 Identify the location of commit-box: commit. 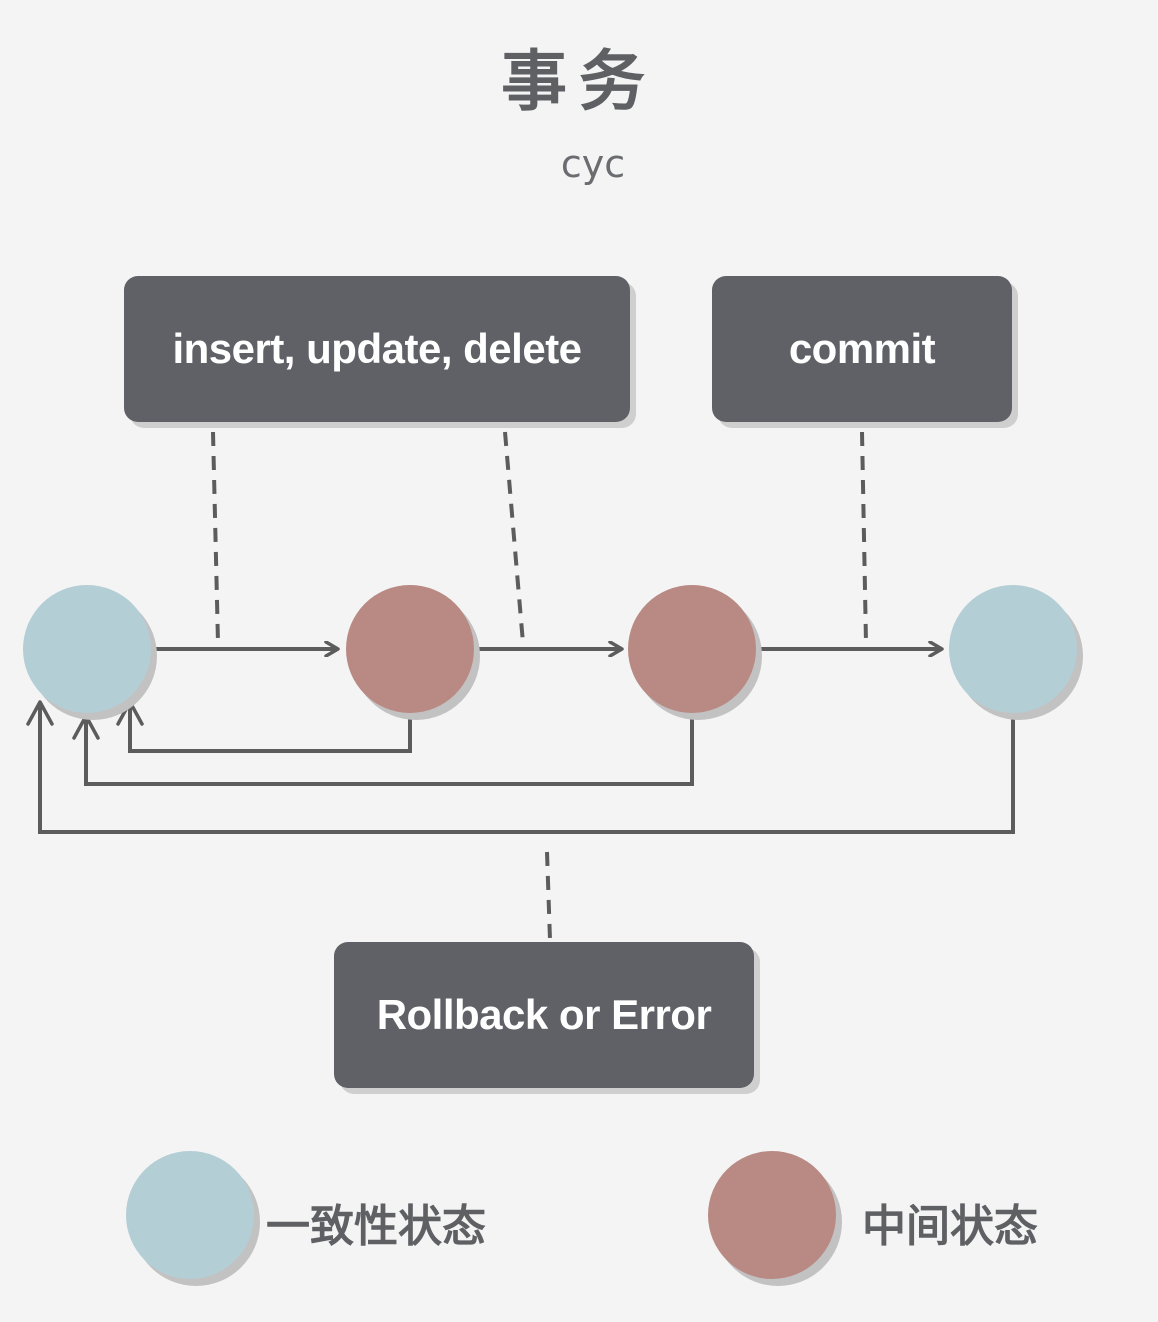
(862, 349).